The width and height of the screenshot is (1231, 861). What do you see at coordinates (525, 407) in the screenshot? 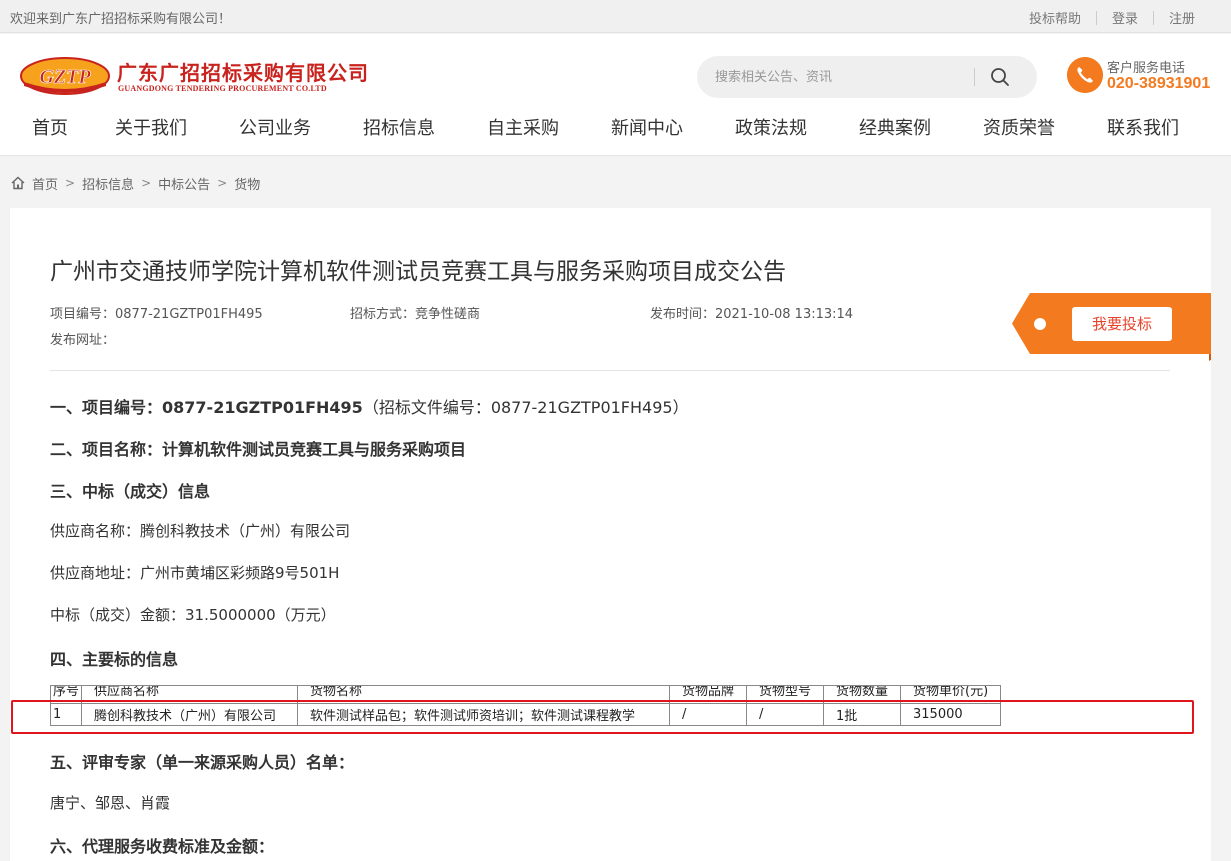
I see `tender-doc-no: （招标文件编号：0877-21GZTP01FH495）` at bounding box center [525, 407].